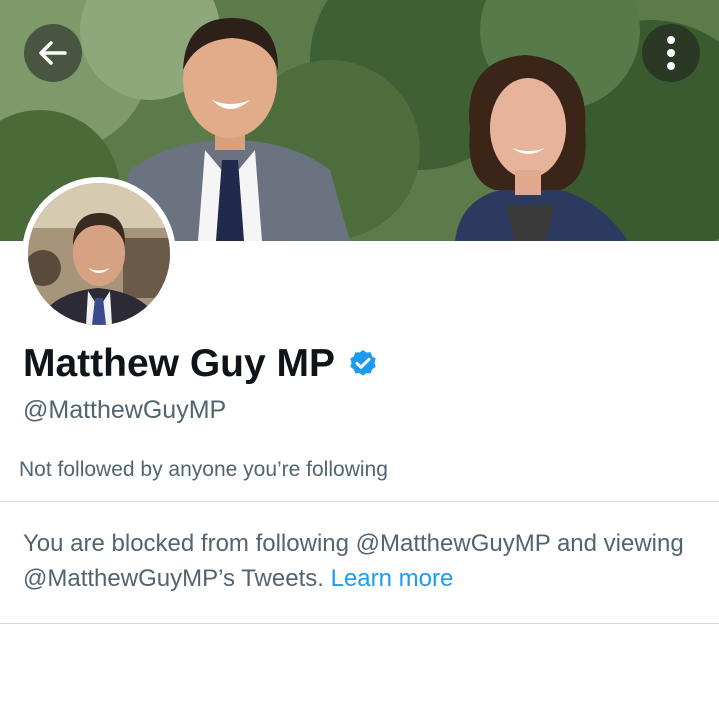 This screenshot has height=719, width=719. I want to click on profile-display-name: Matthew Guy MP, so click(201, 364).